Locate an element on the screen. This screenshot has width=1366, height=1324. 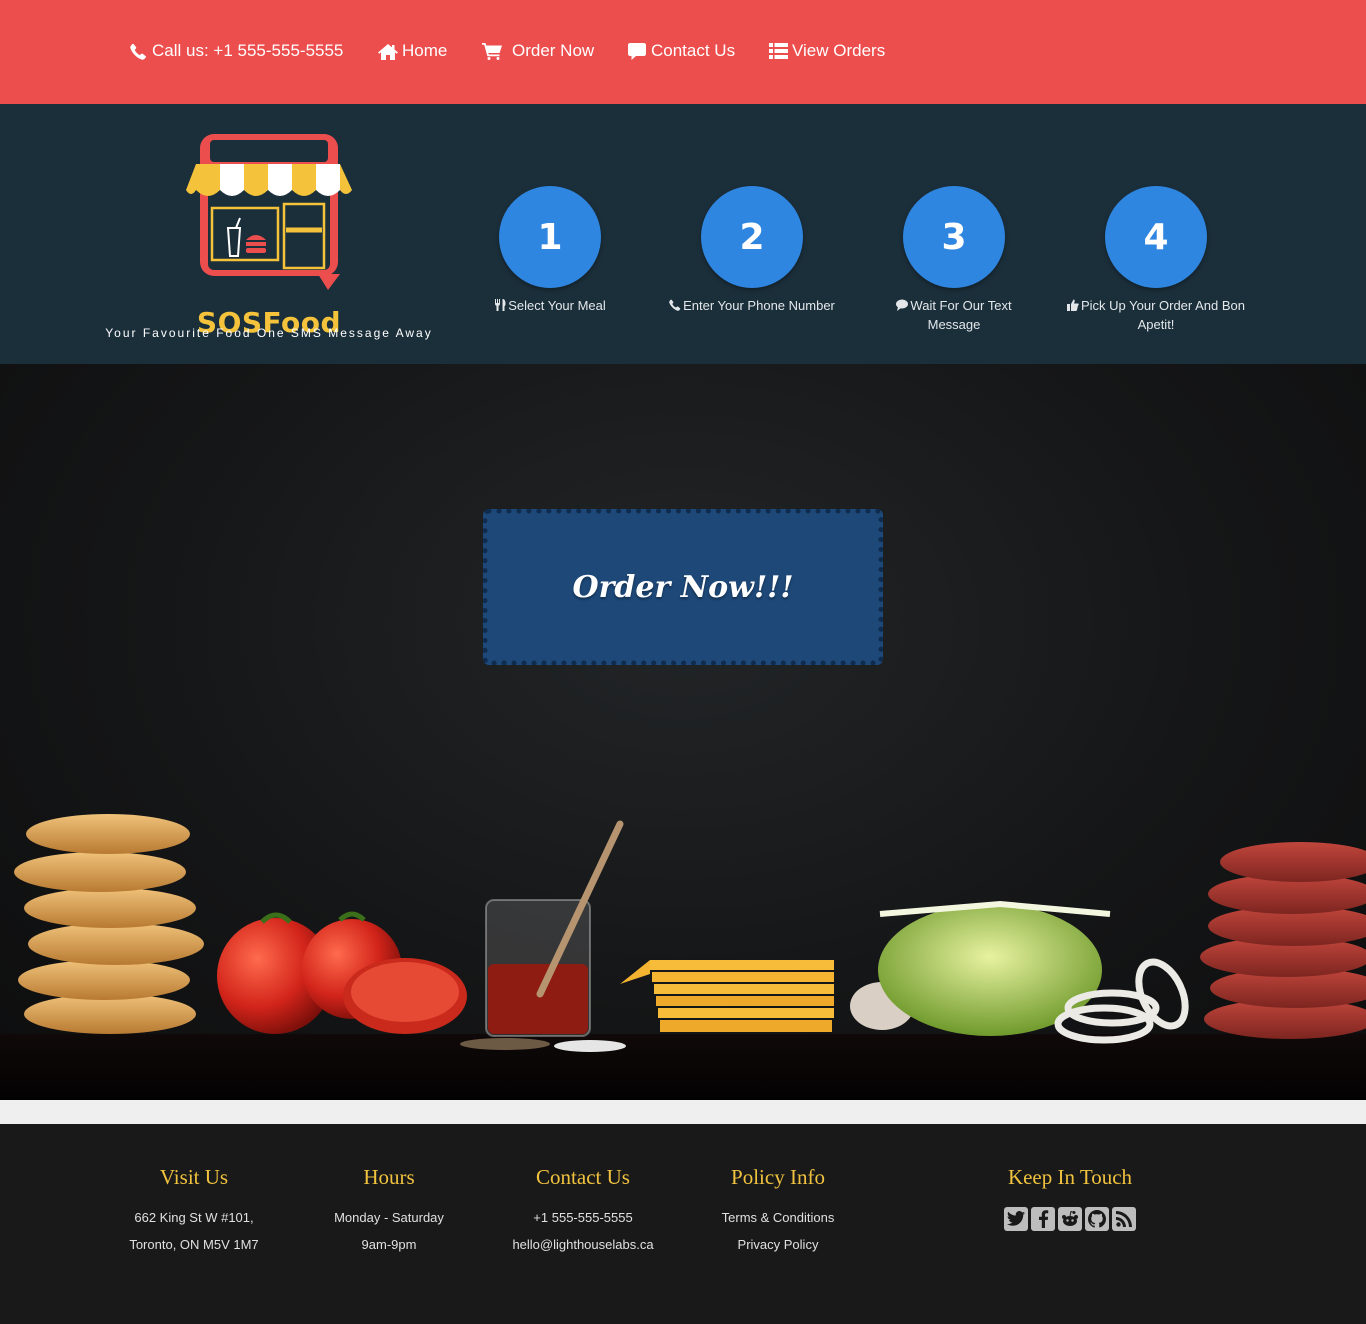
logo: SOSFood is located at coordinates (269, 233).